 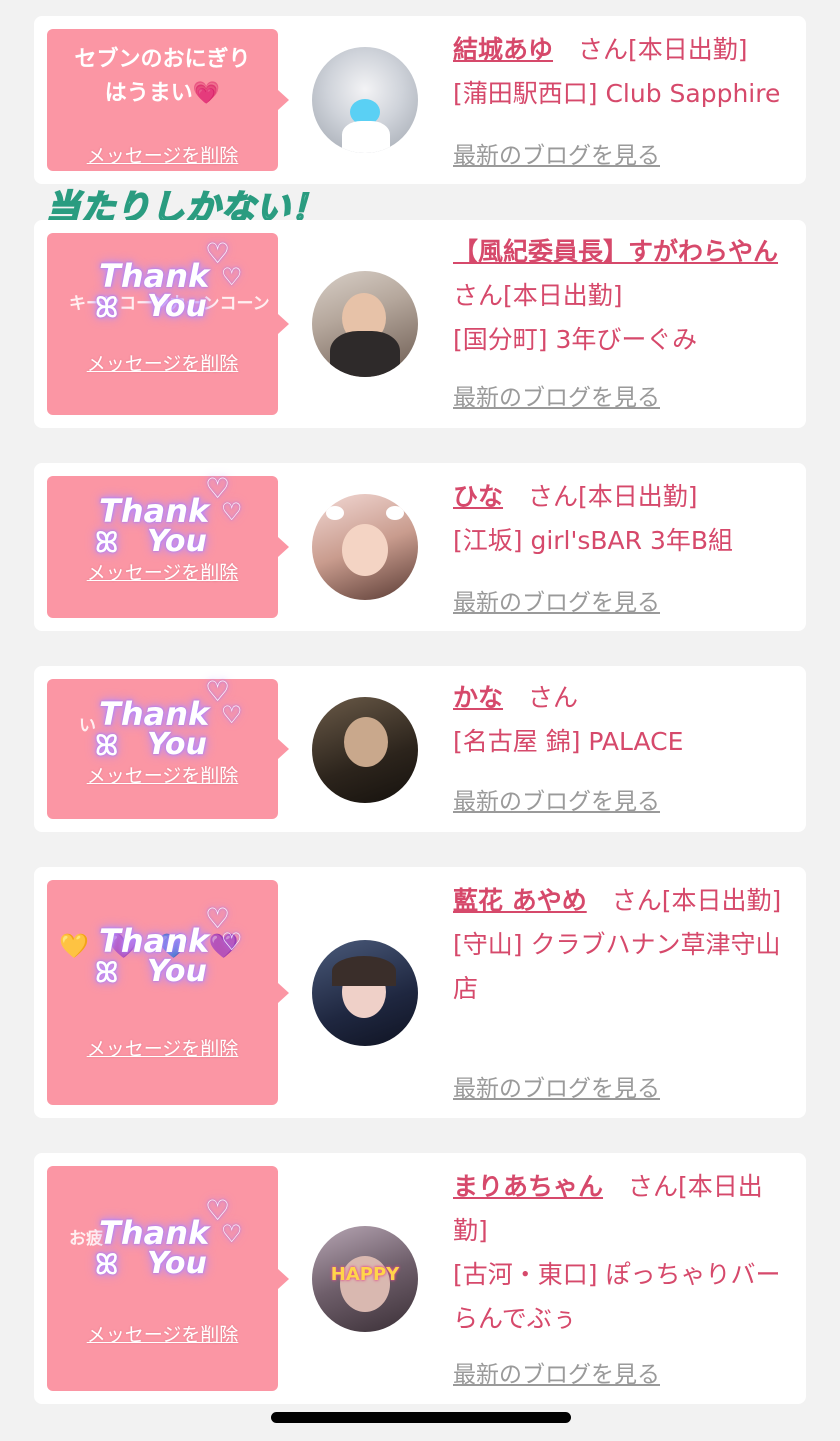 I want to click on girl-name-link: まりあちゃん, so click(x=528, y=1186).